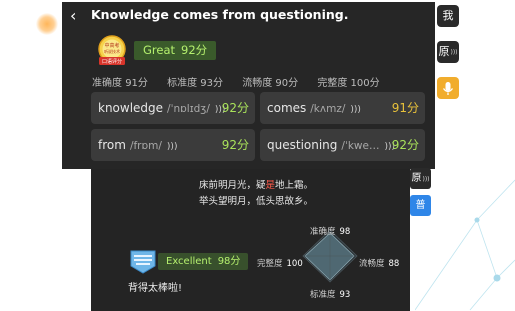 The image size is (515, 311). What do you see at coordinates (188, 109) in the screenshot?
I see `word-phonetic: /ˈnɒlɪdʒ/` at bounding box center [188, 109].